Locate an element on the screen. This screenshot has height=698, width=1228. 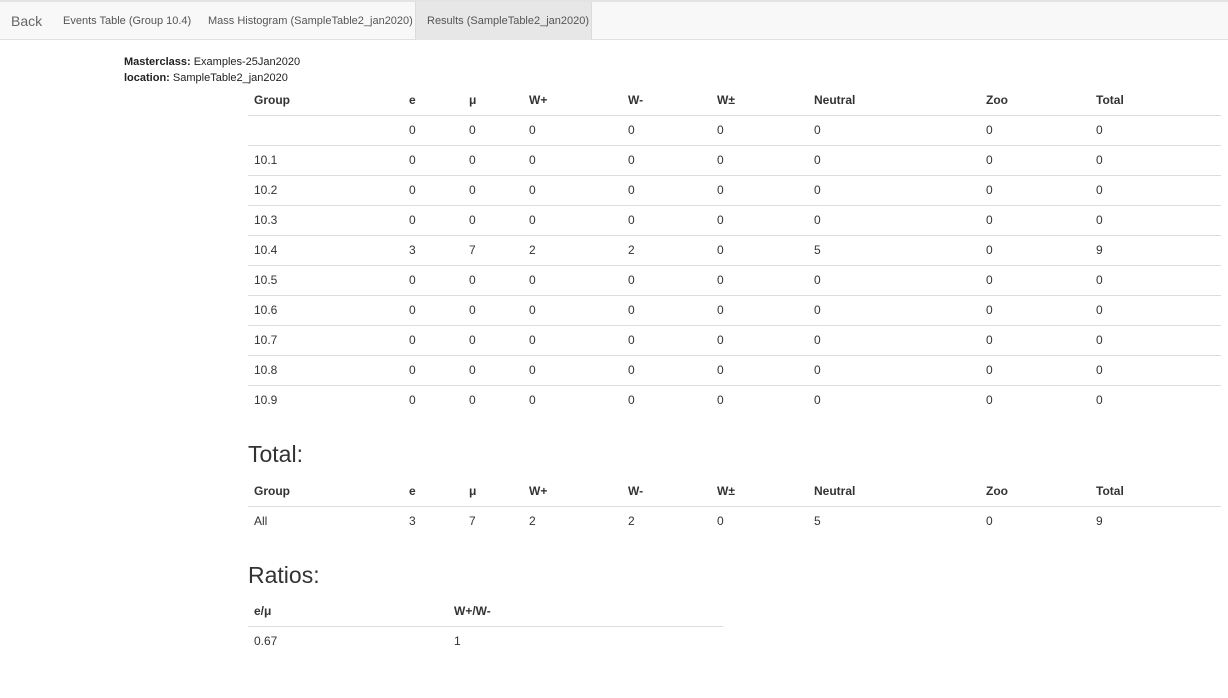
cell-mu: 7 is located at coordinates (493, 249).